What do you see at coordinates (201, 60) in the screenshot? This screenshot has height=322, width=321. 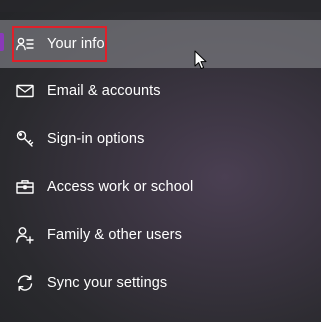 I see `mouse-cursor-icon` at bounding box center [201, 60].